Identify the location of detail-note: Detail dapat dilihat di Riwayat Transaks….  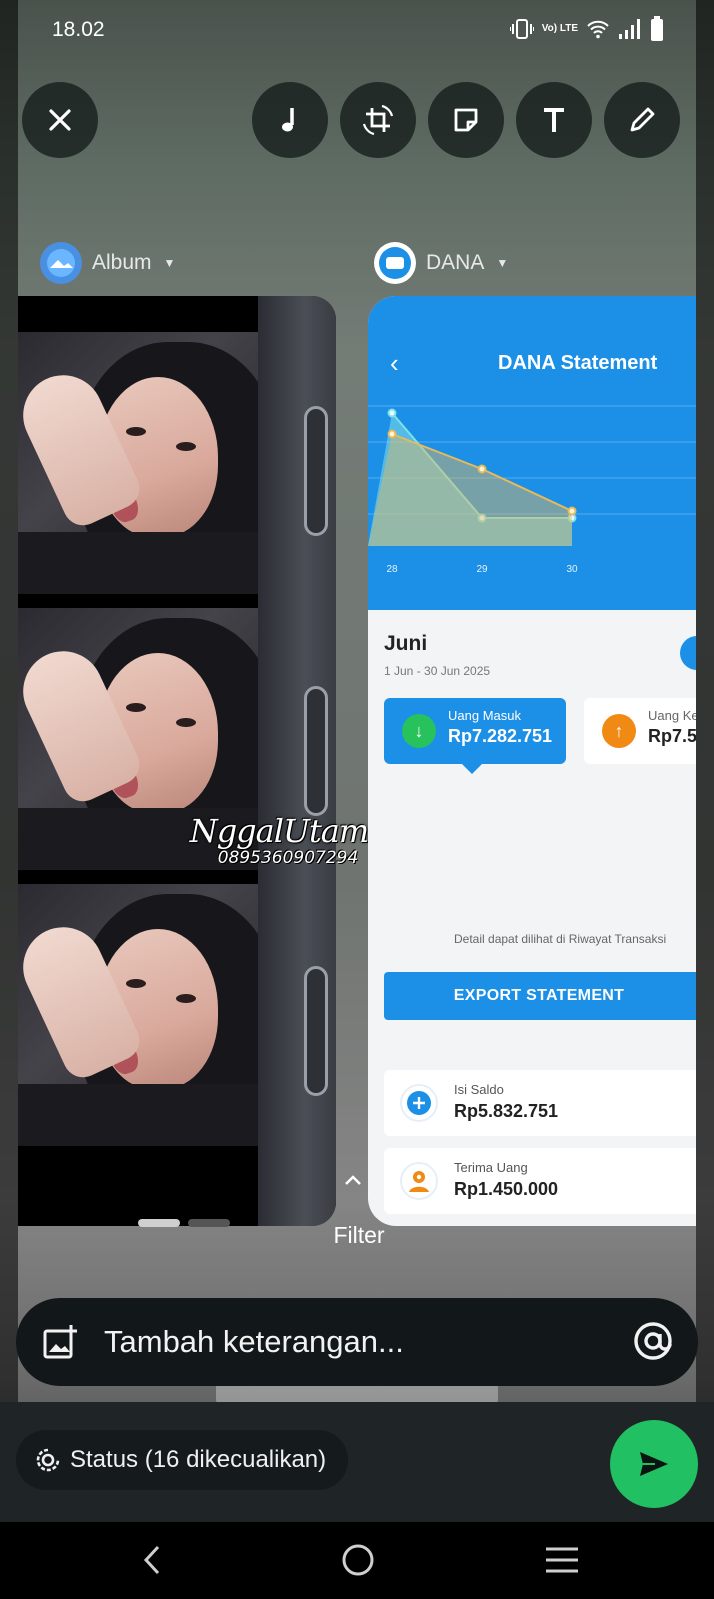
(560, 939).